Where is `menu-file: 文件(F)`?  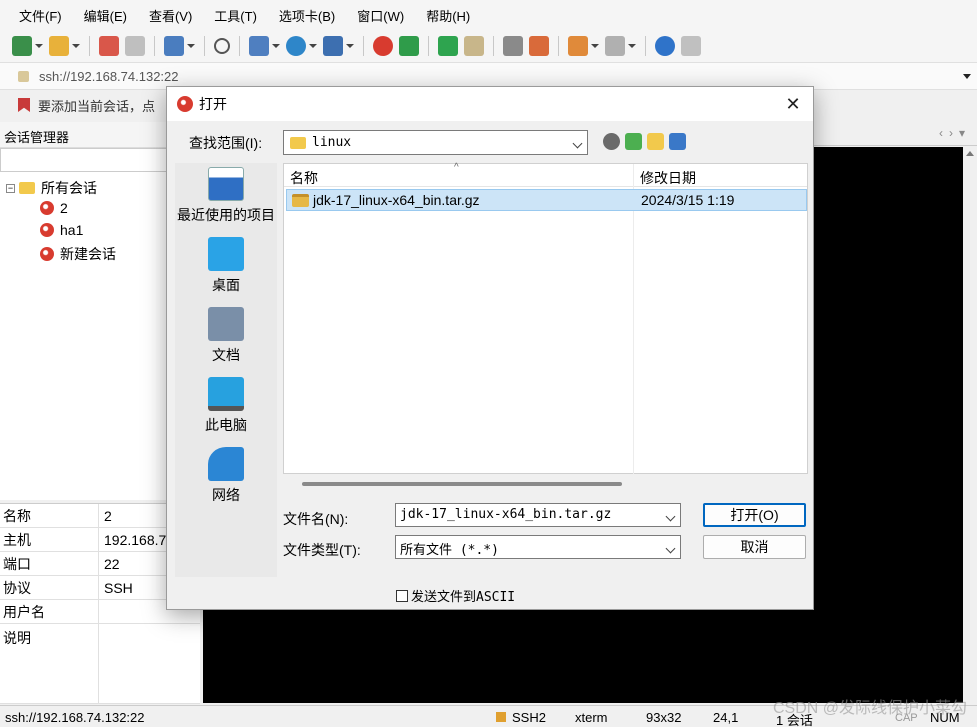
menu-file: 文件(F) is located at coordinates (40, 15).